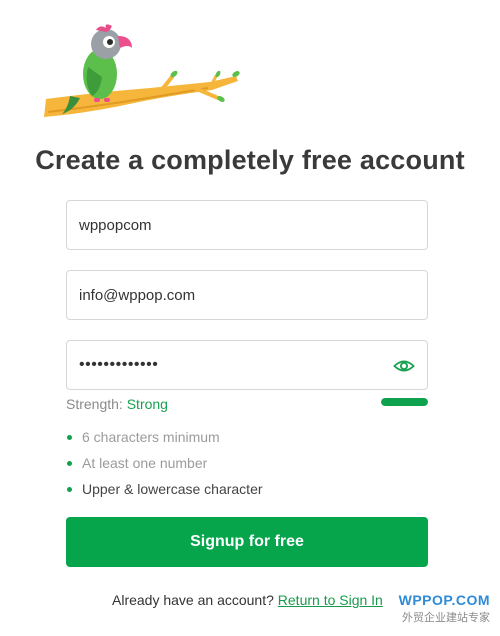 This screenshot has width=500, height=636. I want to click on password-input, so click(247, 365).